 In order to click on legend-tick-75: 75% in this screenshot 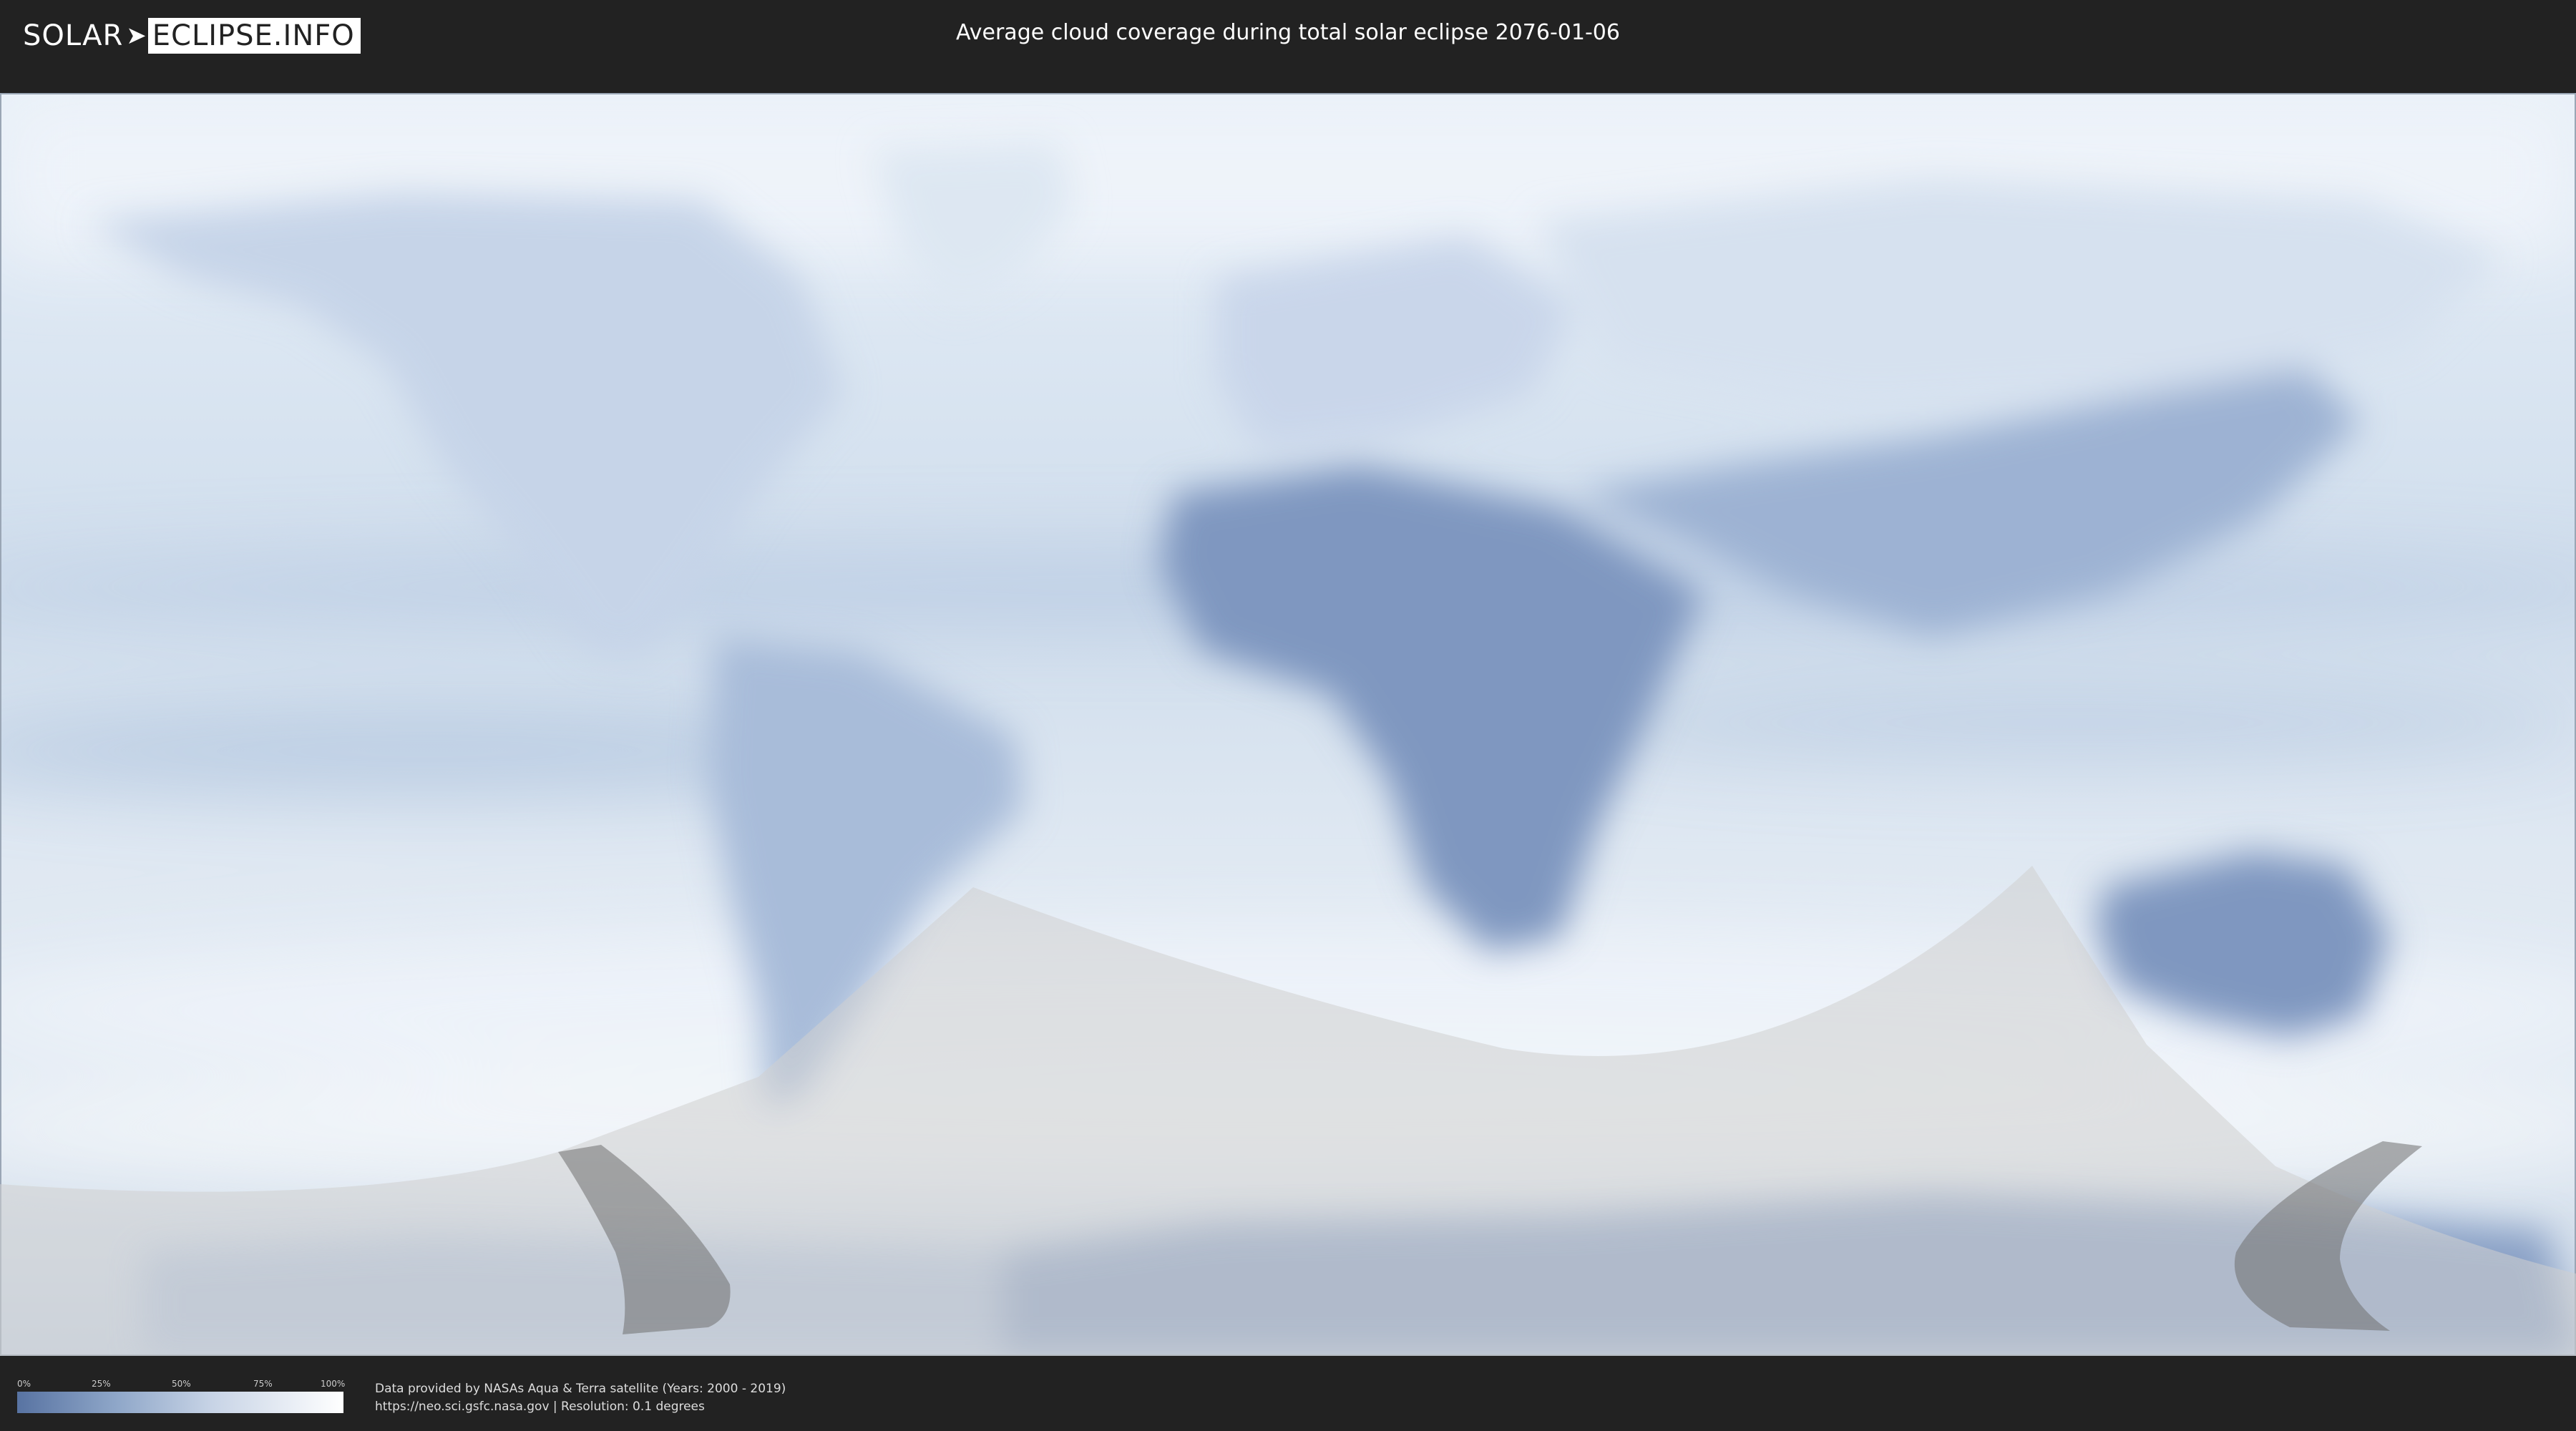, I will do `click(263, 1384)`.